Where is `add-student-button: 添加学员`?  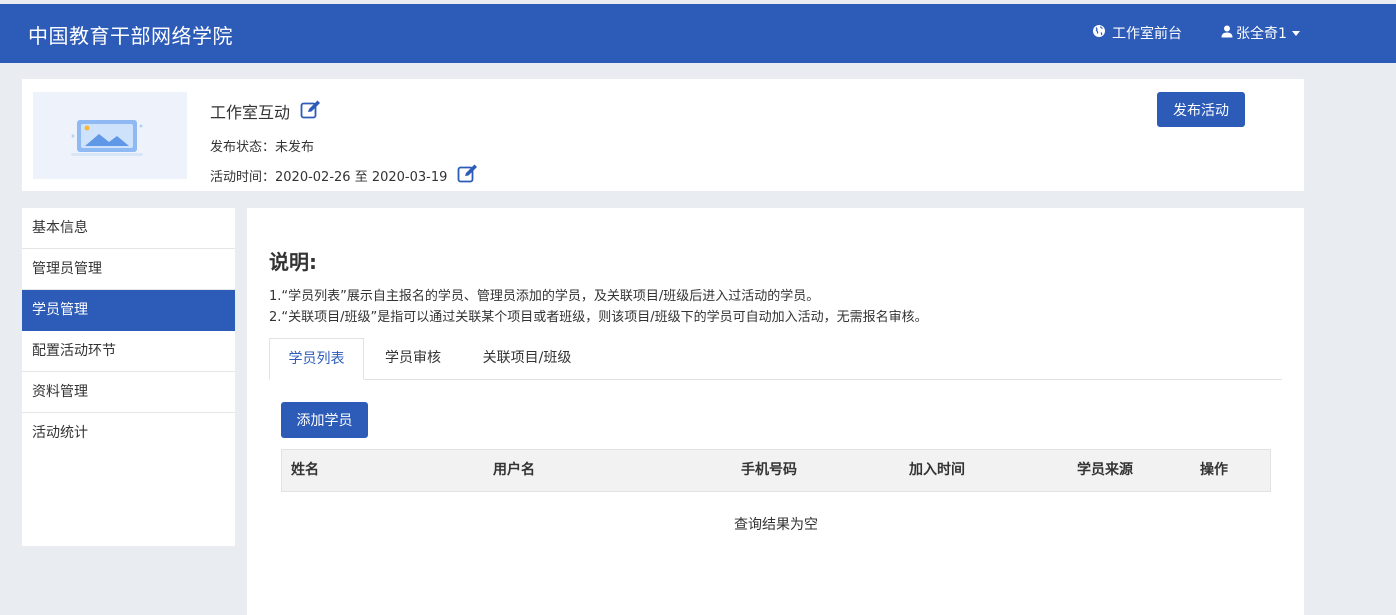 add-student-button: 添加学员 is located at coordinates (324, 420).